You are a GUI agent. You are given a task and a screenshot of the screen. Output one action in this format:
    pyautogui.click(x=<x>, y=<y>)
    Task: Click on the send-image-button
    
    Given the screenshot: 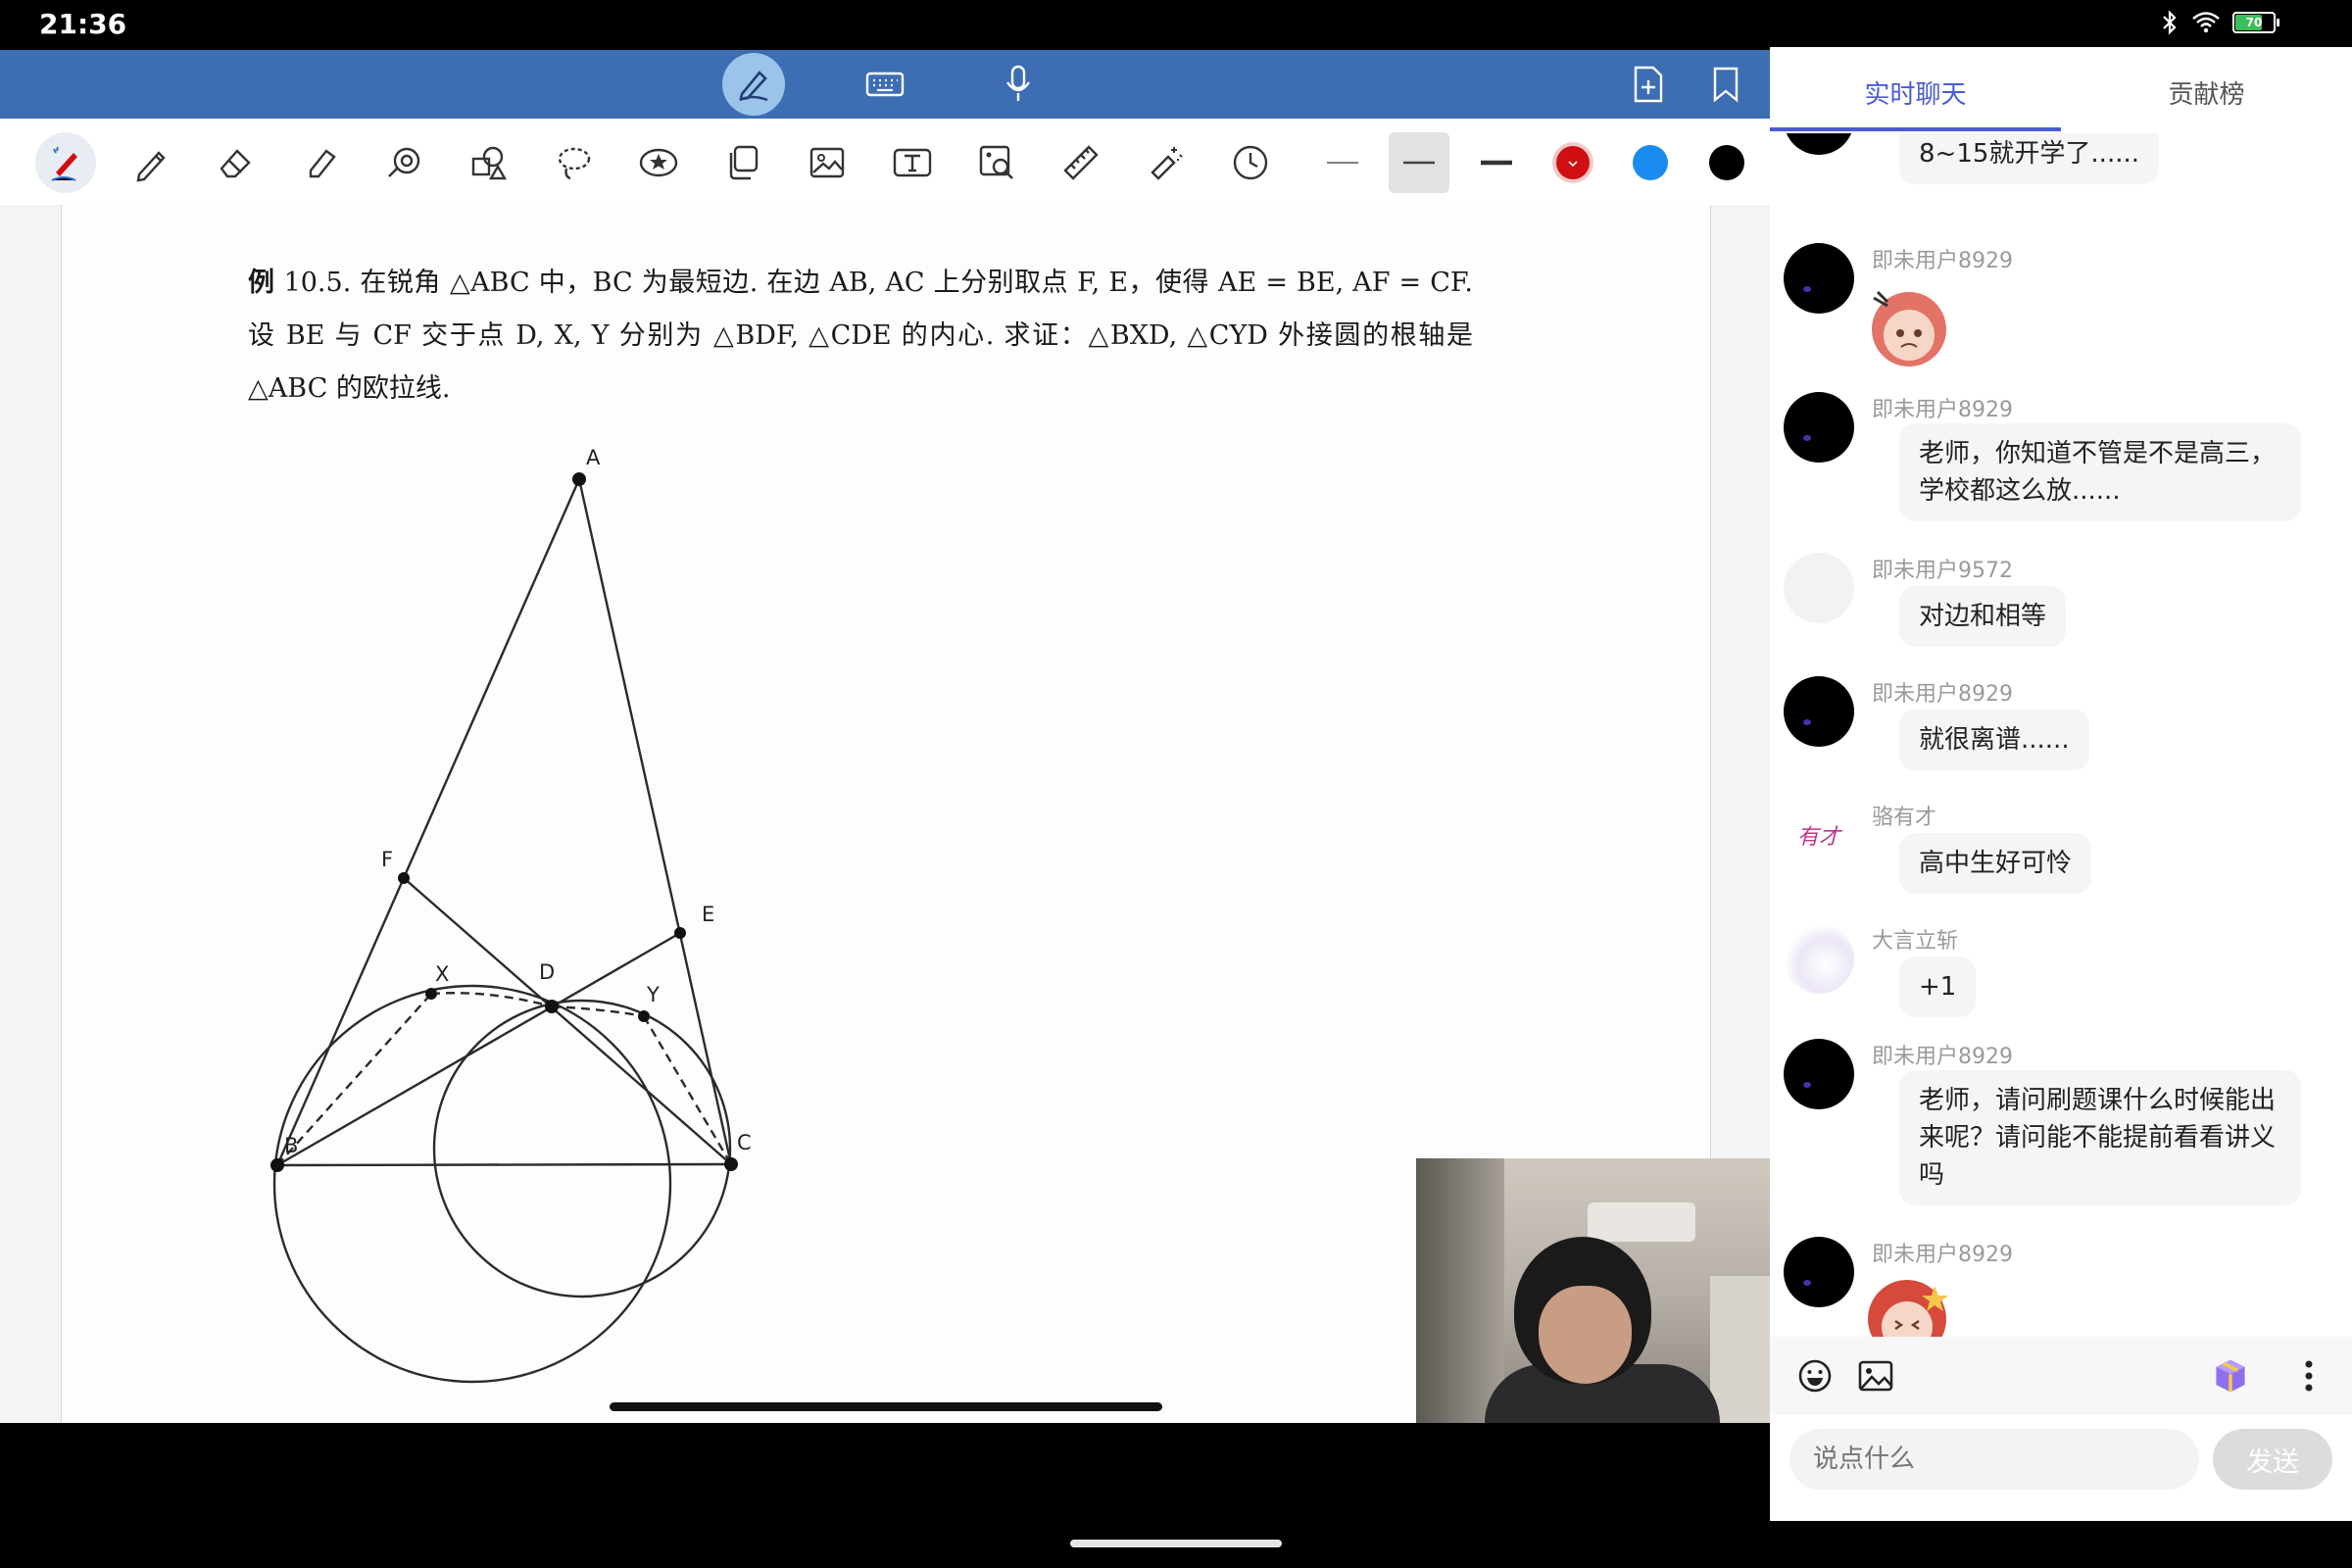 What is the action you would take?
    pyautogui.click(x=1875, y=1376)
    